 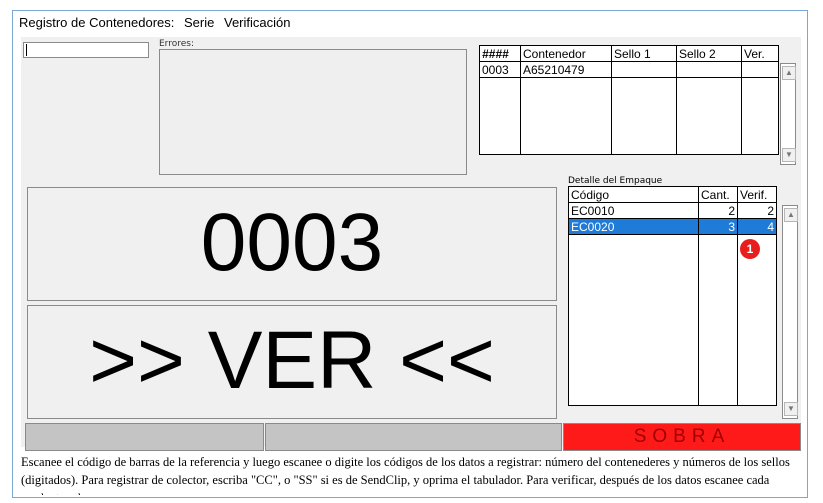 I want to click on status-display: >> VER <<, so click(x=292, y=362).